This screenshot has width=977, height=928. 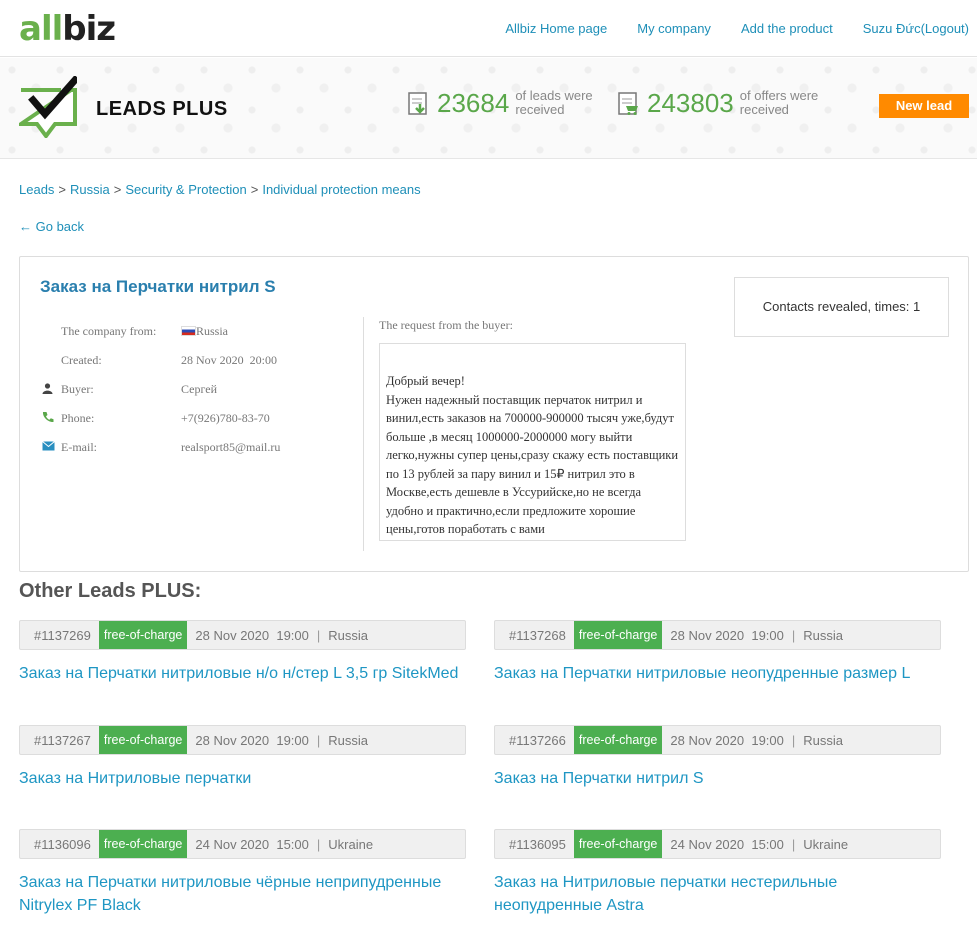 I want to click on company-row: The company from: Russia, so click(x=161, y=331).